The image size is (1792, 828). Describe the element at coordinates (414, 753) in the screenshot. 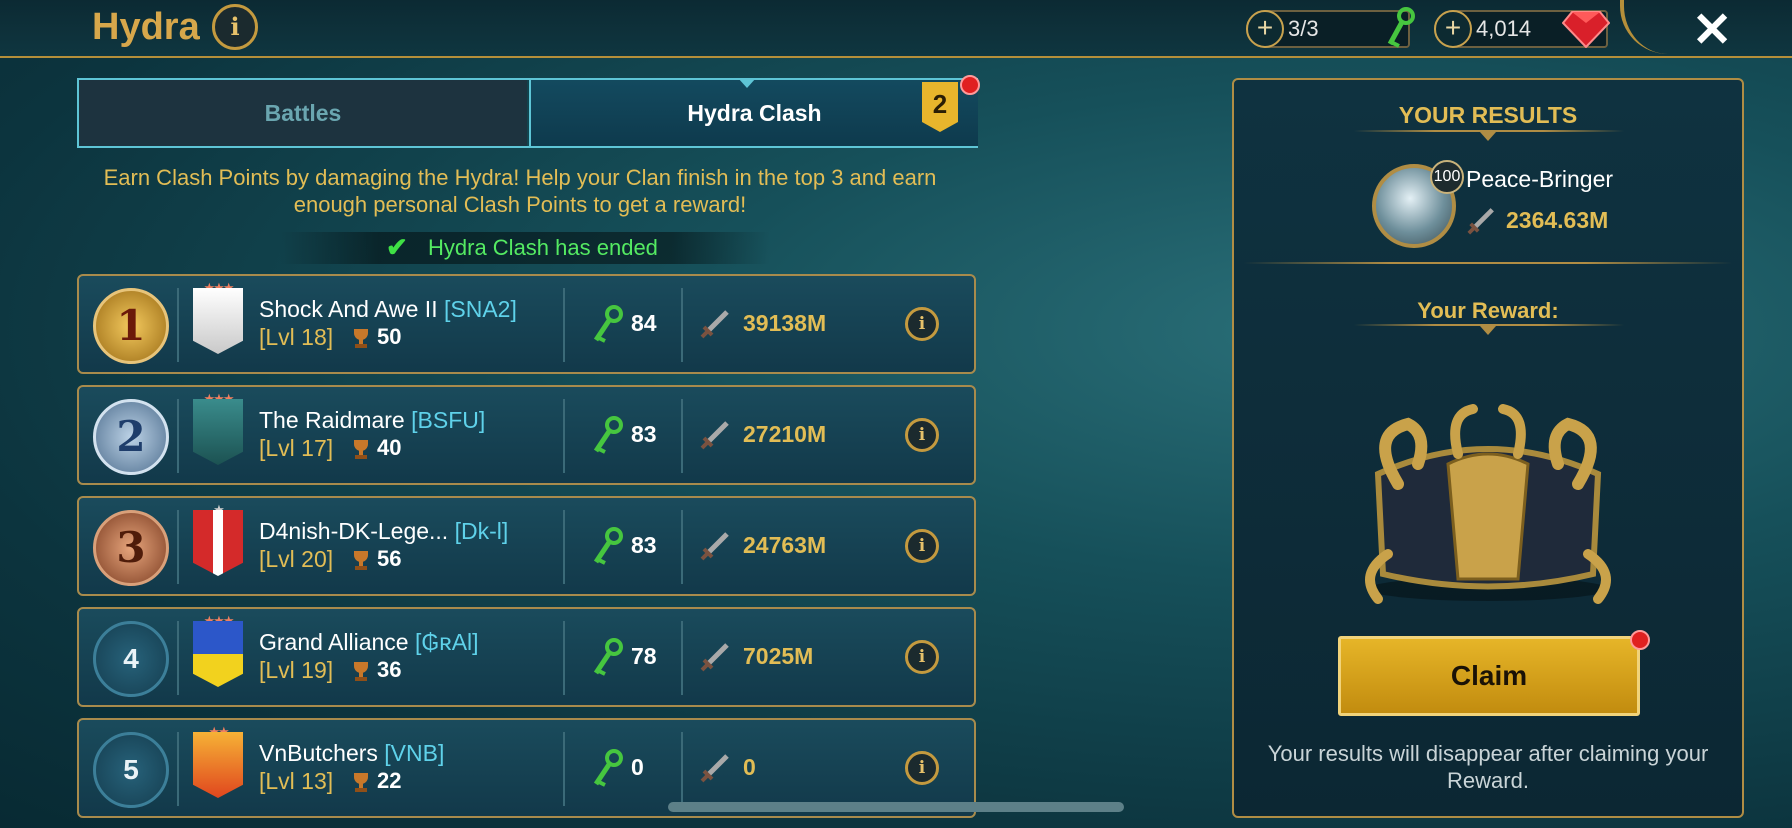

I see `clan-tag: [VNB]` at that location.